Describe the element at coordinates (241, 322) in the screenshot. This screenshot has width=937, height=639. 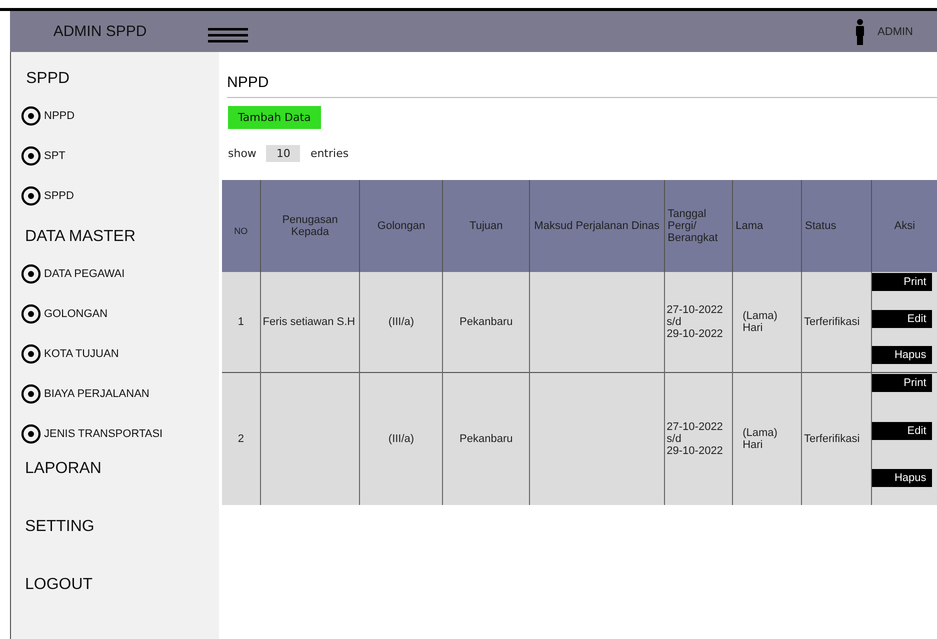
I see `table-cell: 1` at that location.